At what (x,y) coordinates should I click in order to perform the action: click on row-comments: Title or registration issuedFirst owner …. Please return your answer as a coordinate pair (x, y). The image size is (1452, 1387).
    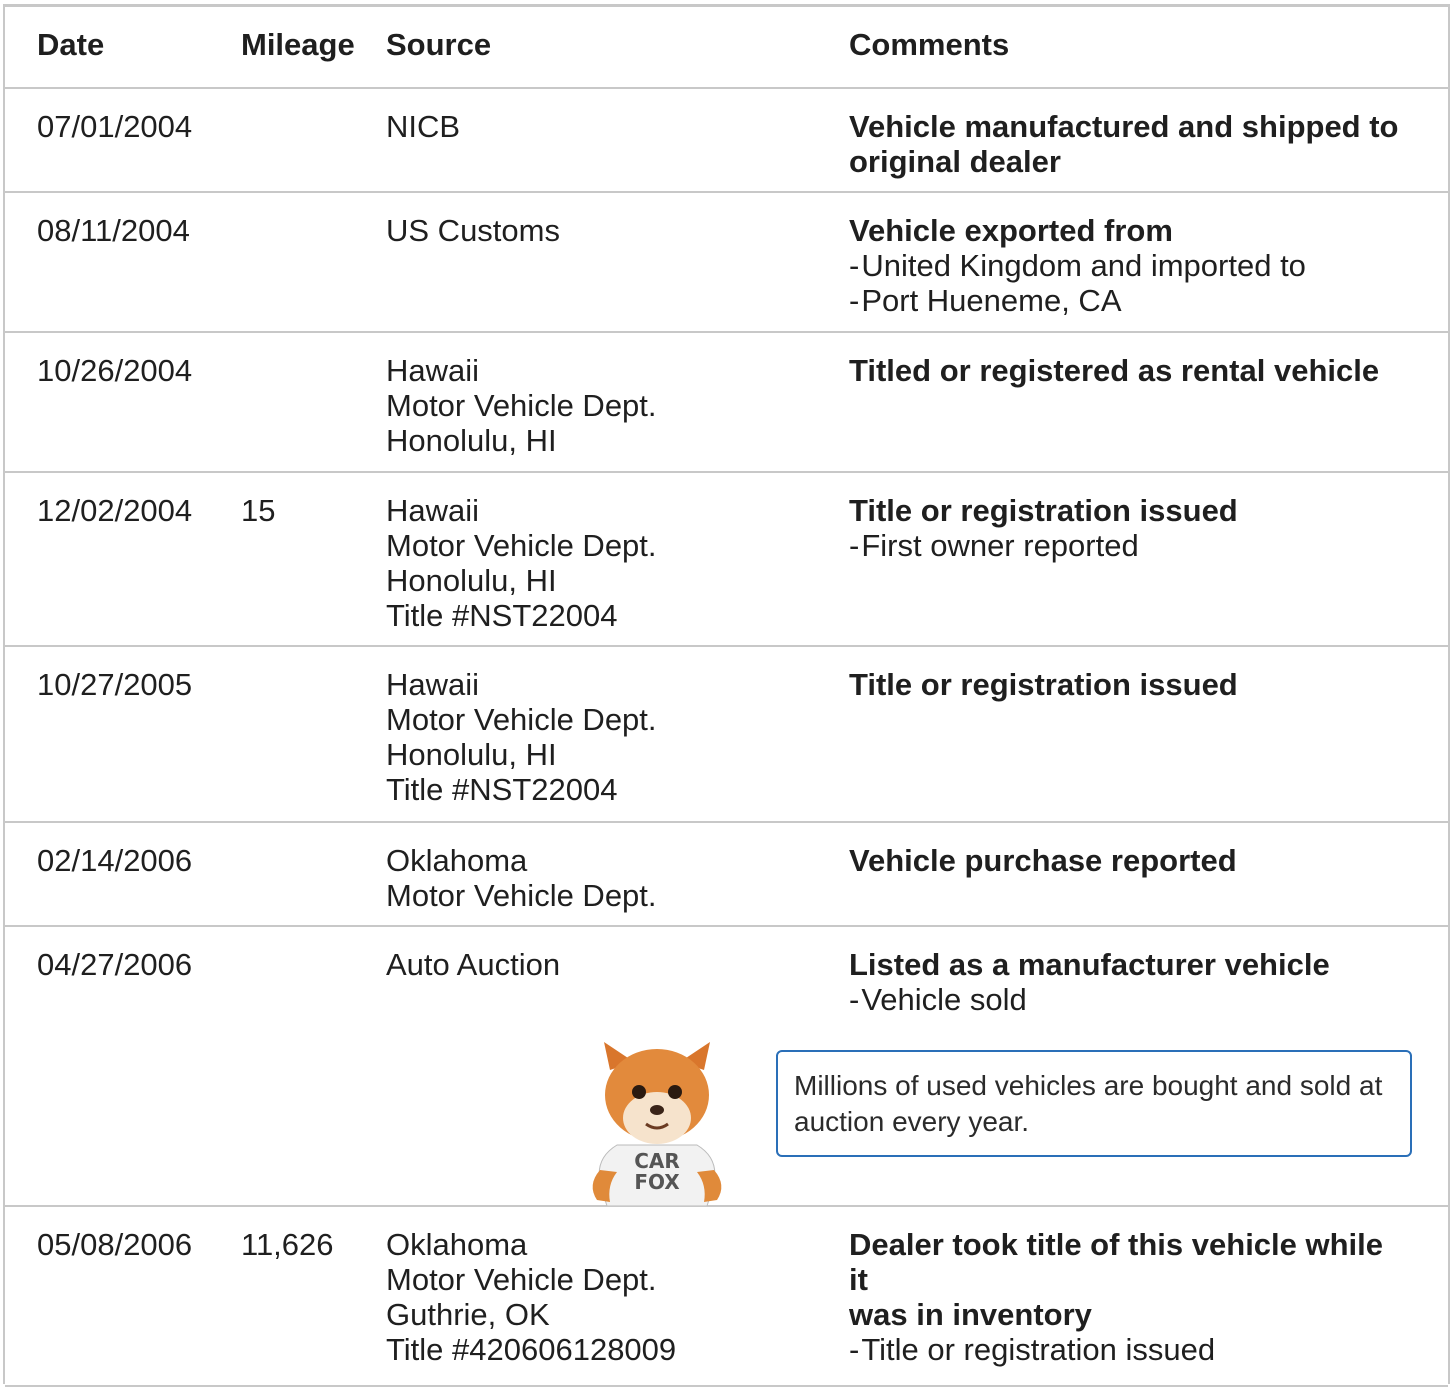
    Looking at the image, I should click on (1129, 528).